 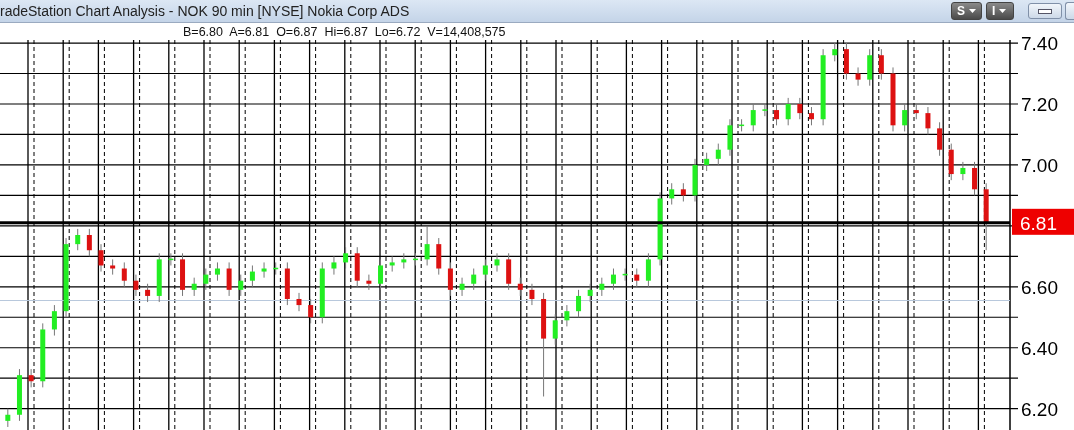 I want to click on window-title: radeStation Chart Analysis - NOK 90 min [NYSE] Nokia Corp ADS, so click(x=205, y=11).